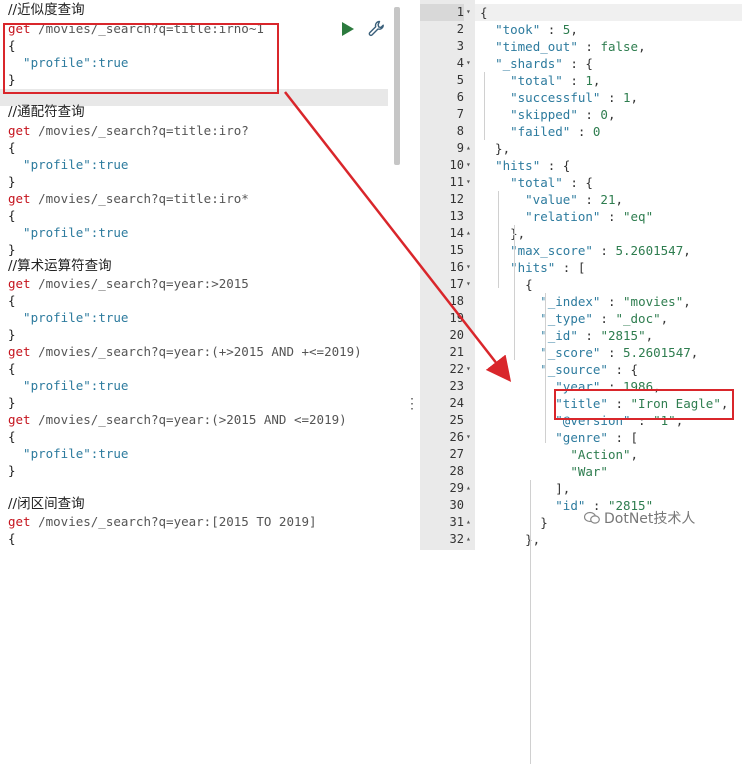 The image size is (742, 764). Describe the element at coordinates (109, 453) in the screenshot. I see `json-value: :true` at that location.